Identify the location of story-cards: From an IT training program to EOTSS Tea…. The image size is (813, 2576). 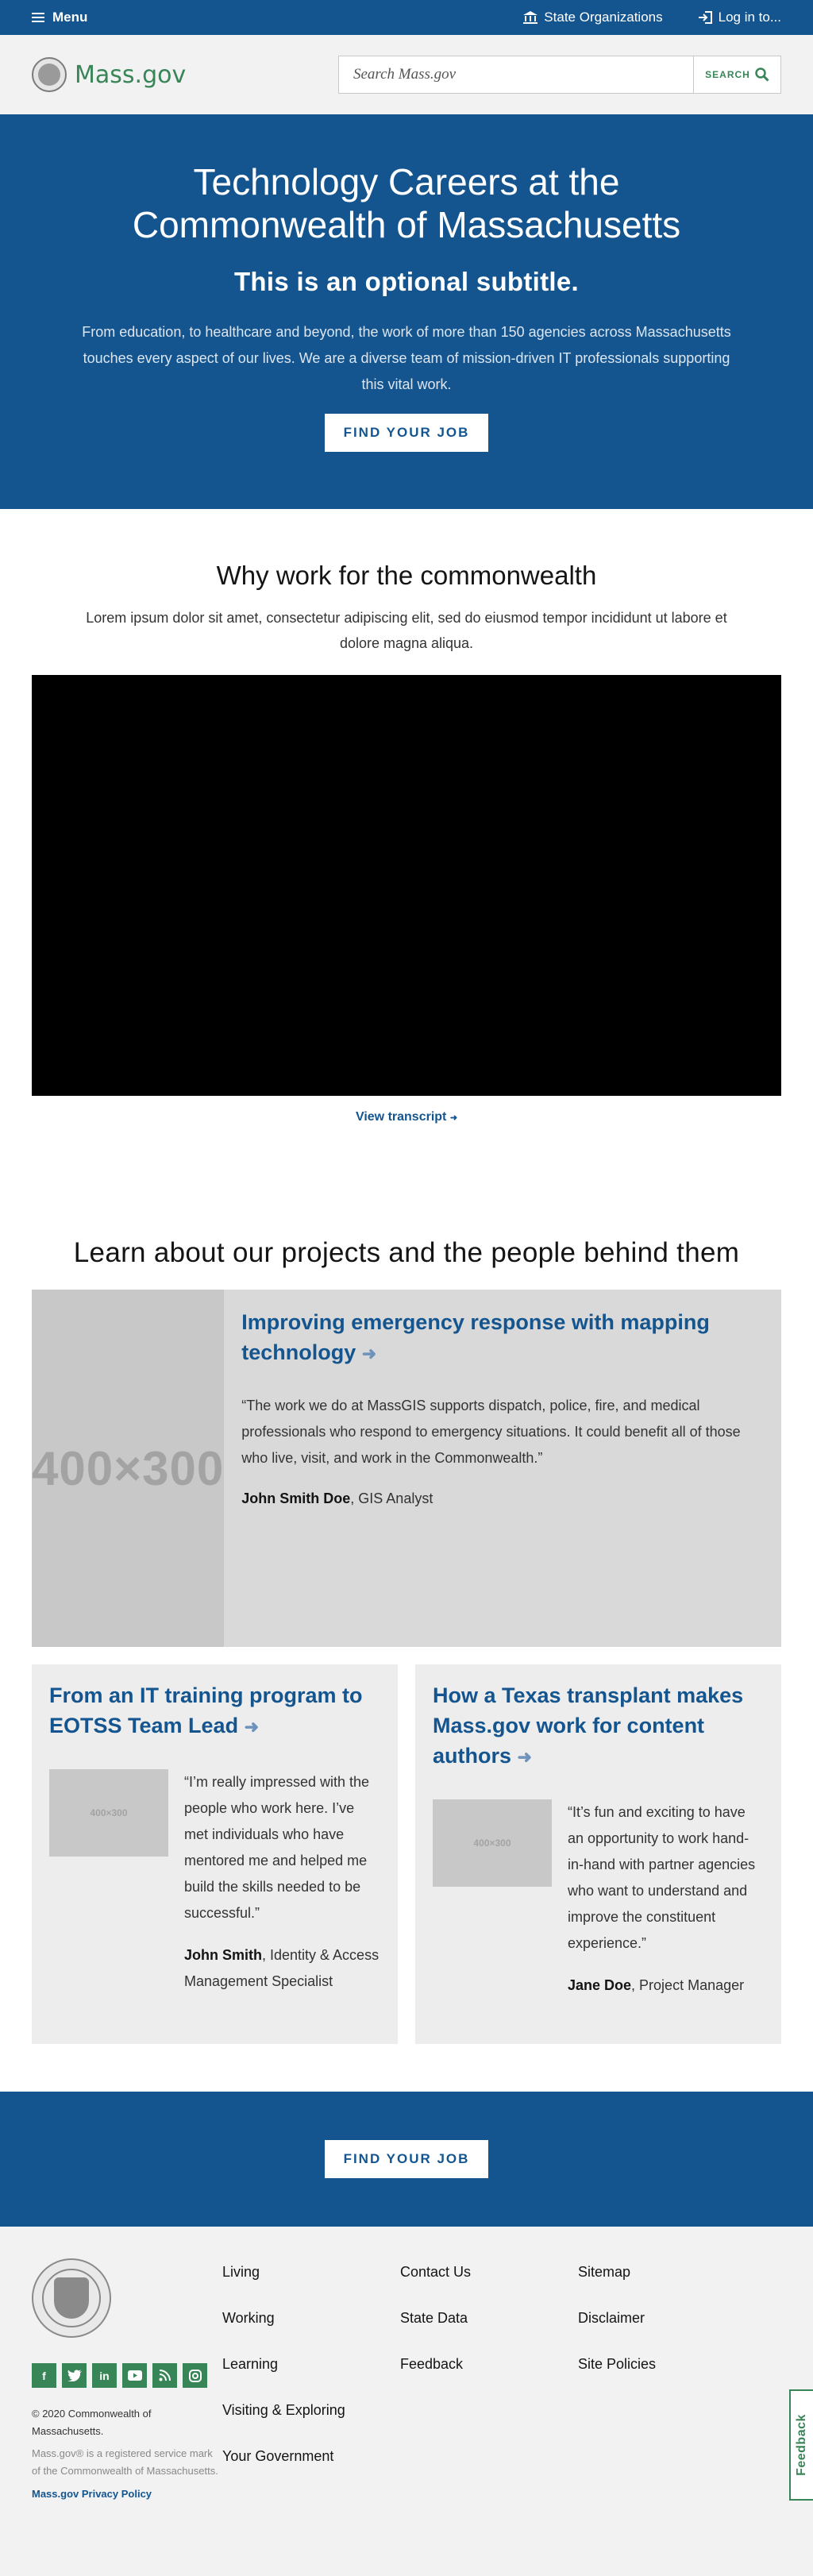
(406, 1854).